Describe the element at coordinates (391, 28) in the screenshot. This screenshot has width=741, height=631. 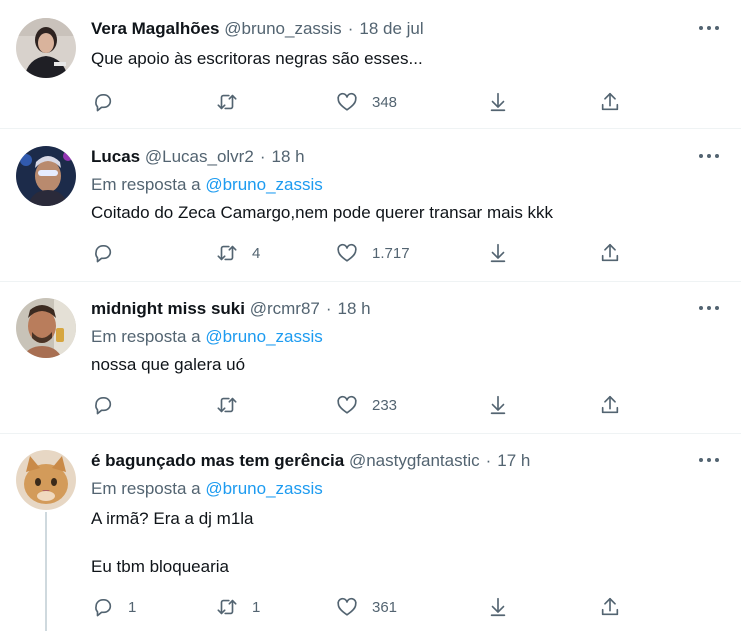
I see `timestamp: 18 de jul` at that location.